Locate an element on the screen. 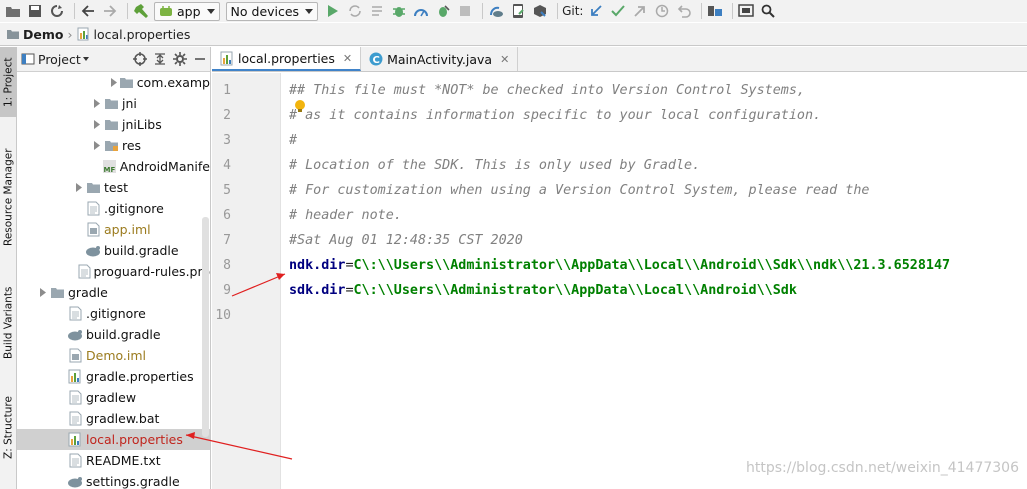 The height and width of the screenshot is (489, 1027). hammer-build-icon is located at coordinates (141, 11).